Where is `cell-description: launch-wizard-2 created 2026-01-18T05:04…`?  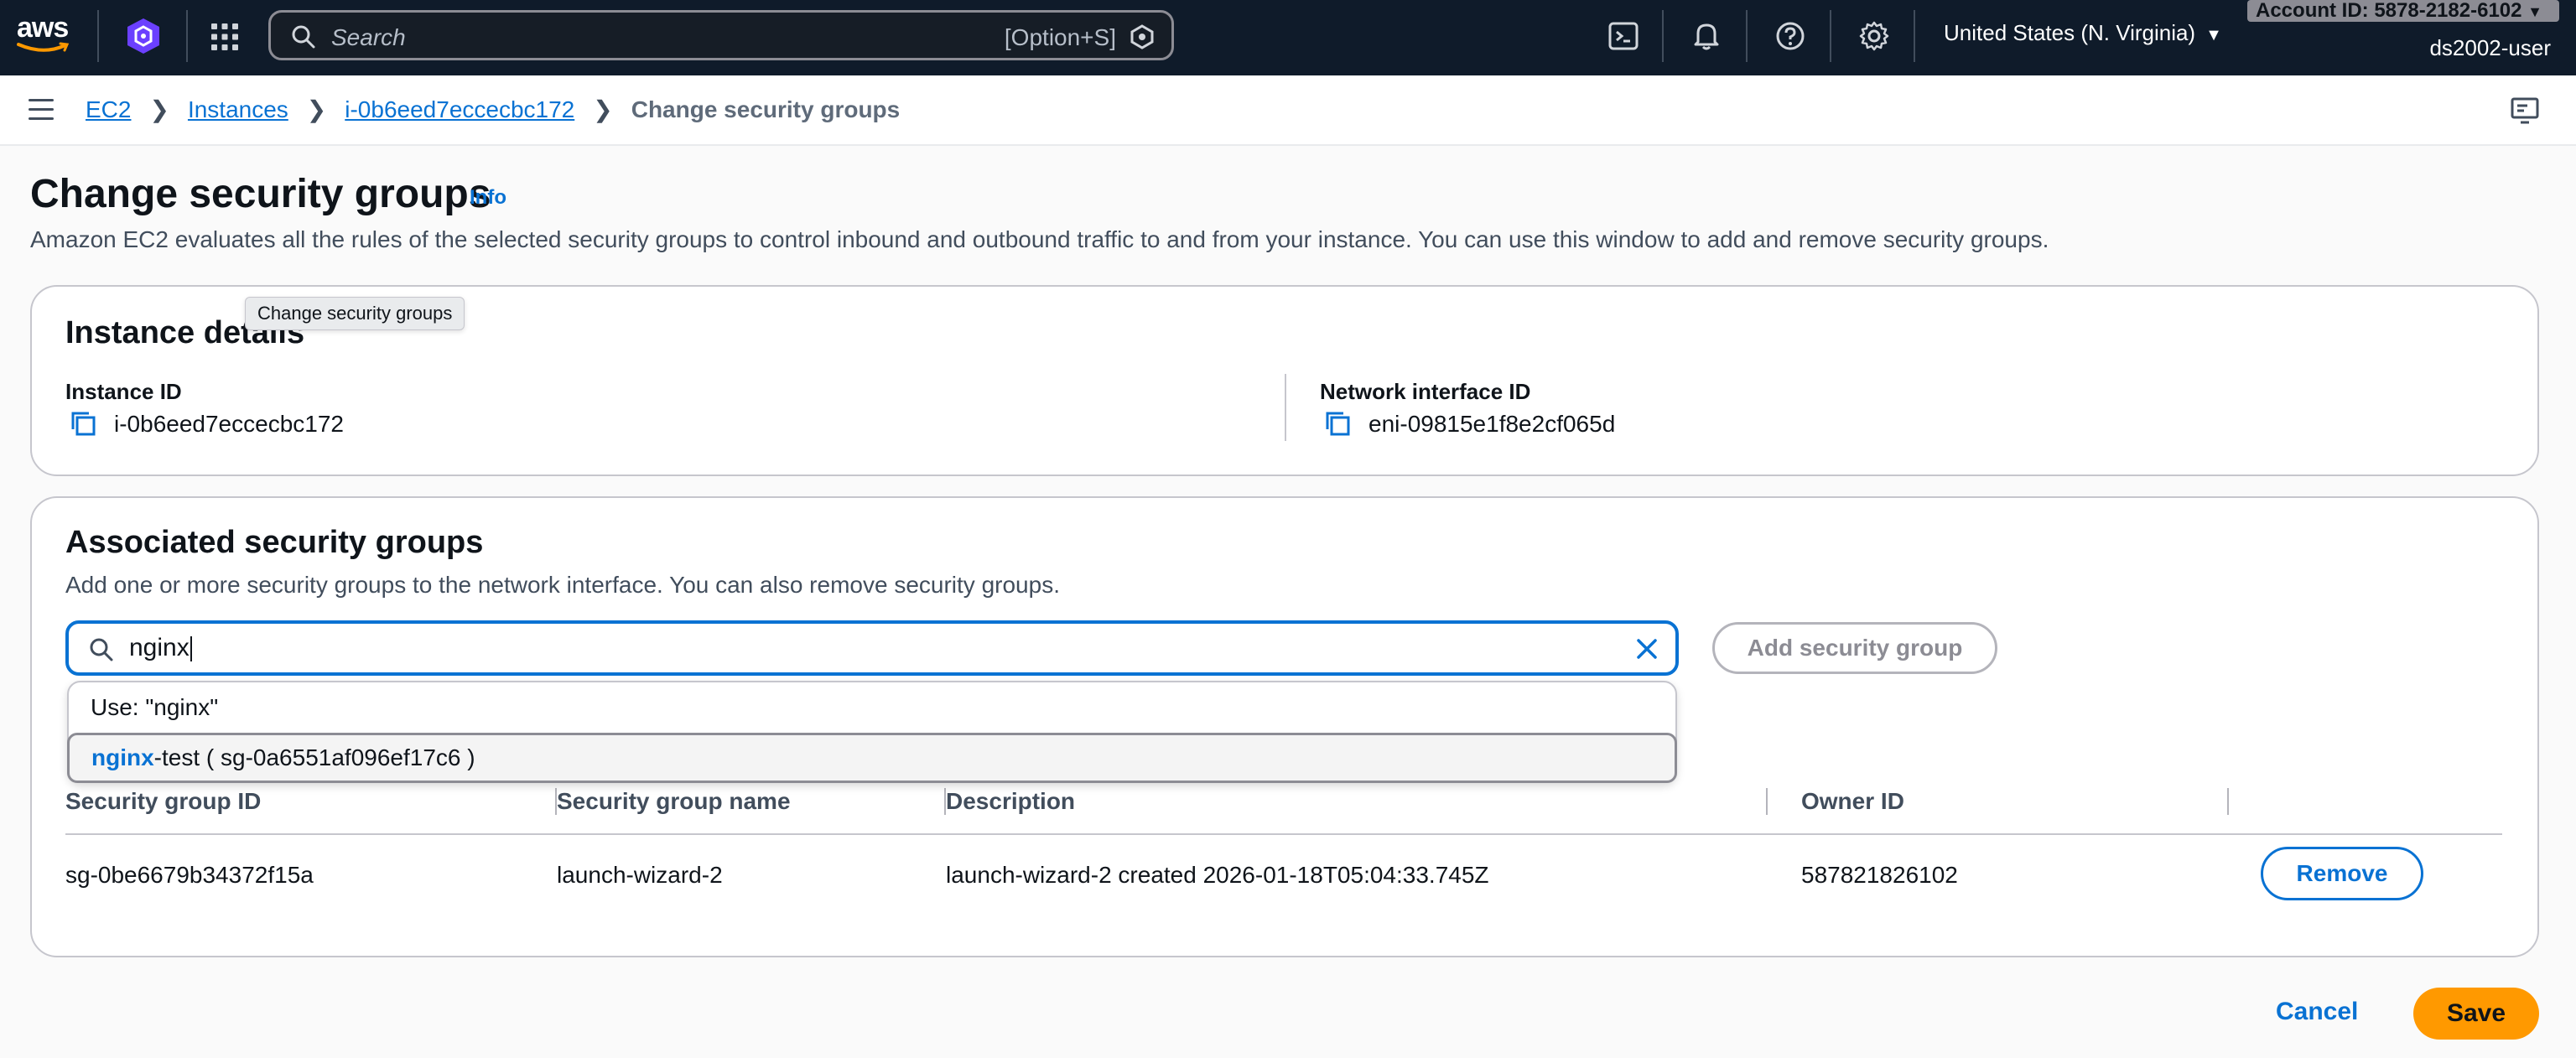 cell-description: launch-wizard-2 created 2026-01-18T05:04… is located at coordinates (1217, 875).